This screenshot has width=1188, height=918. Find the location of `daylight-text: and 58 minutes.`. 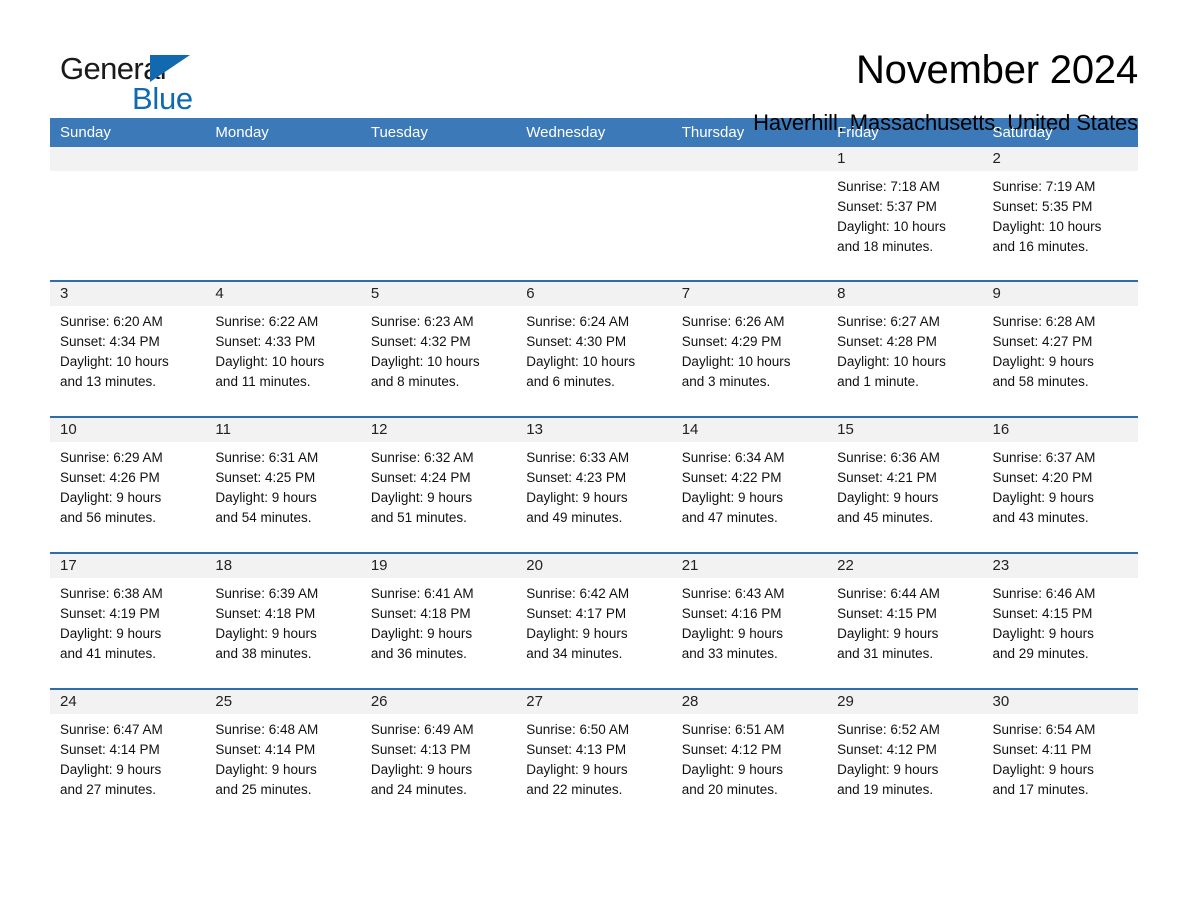

daylight-text: and 58 minutes. is located at coordinates (1040, 381).